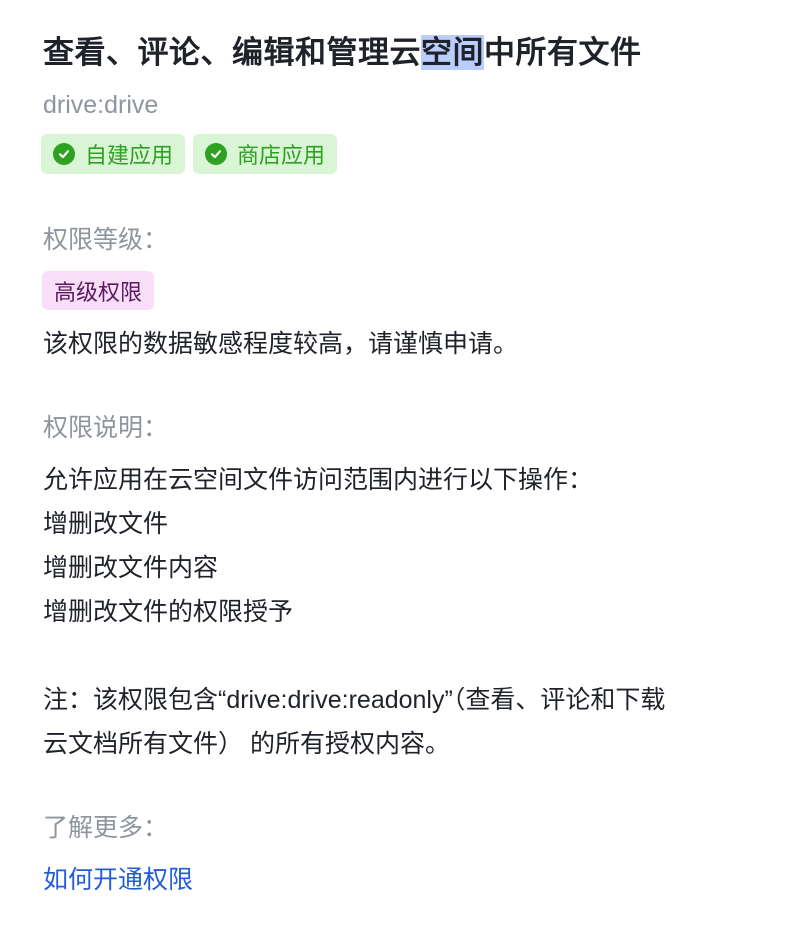 The height and width of the screenshot is (938, 812). I want to click on explanation-line: 允许应用在云空间文件访问范围内进行以下操作：, so click(318, 480).